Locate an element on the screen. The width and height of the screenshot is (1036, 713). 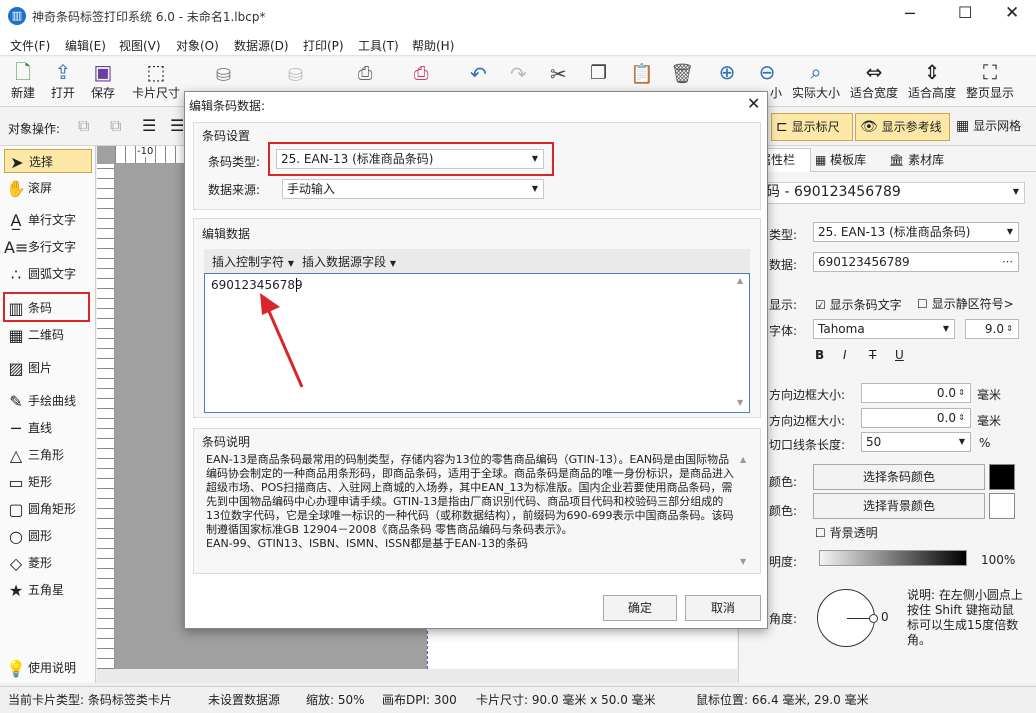
tool-rect: ▭ 矩形 is located at coordinates (48, 482).